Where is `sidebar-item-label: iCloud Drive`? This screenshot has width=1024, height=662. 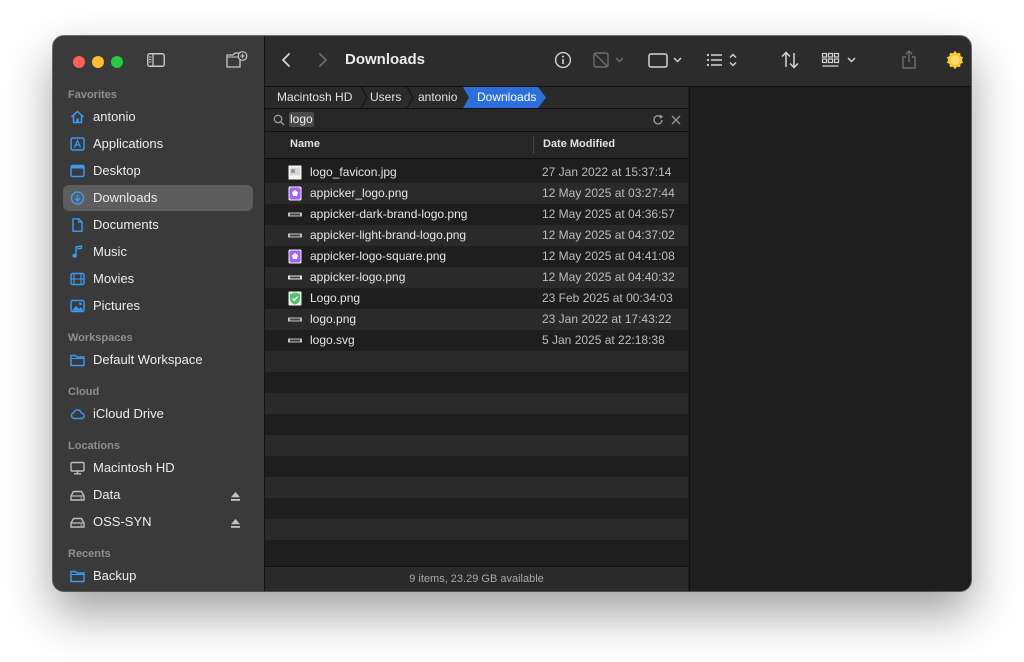 sidebar-item-label: iCloud Drive is located at coordinates (128, 413).